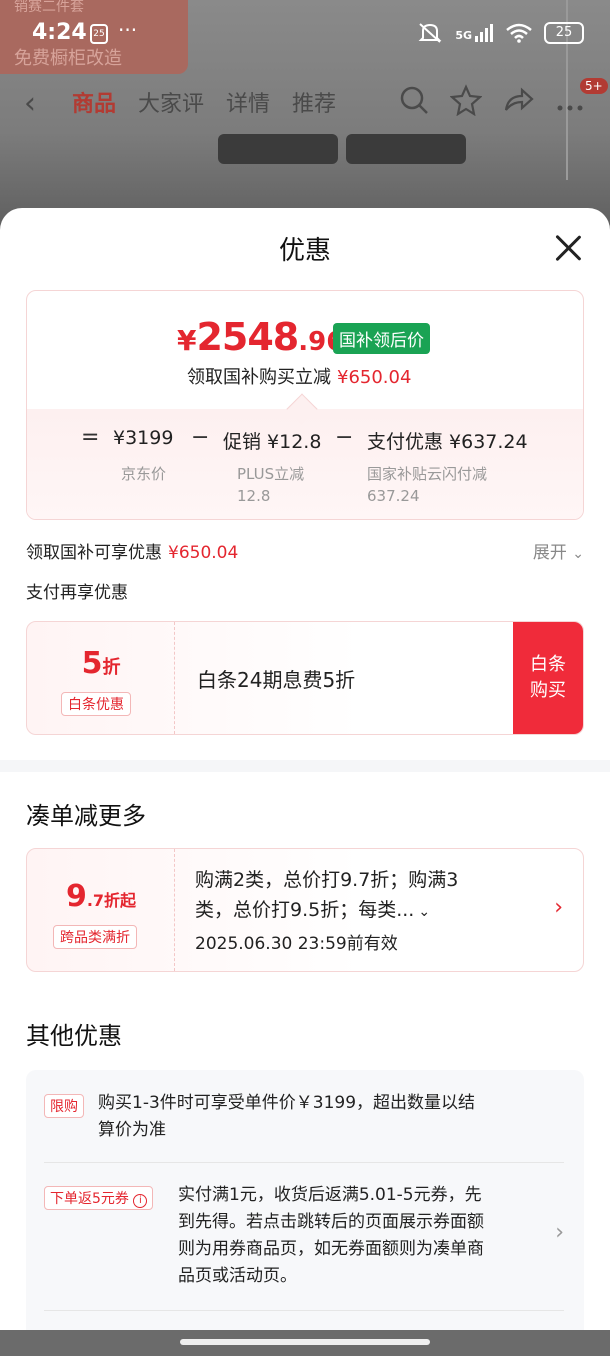 The height and width of the screenshot is (1356, 610). I want to click on promo-label: PLUS立减 12.8, so click(271, 485).